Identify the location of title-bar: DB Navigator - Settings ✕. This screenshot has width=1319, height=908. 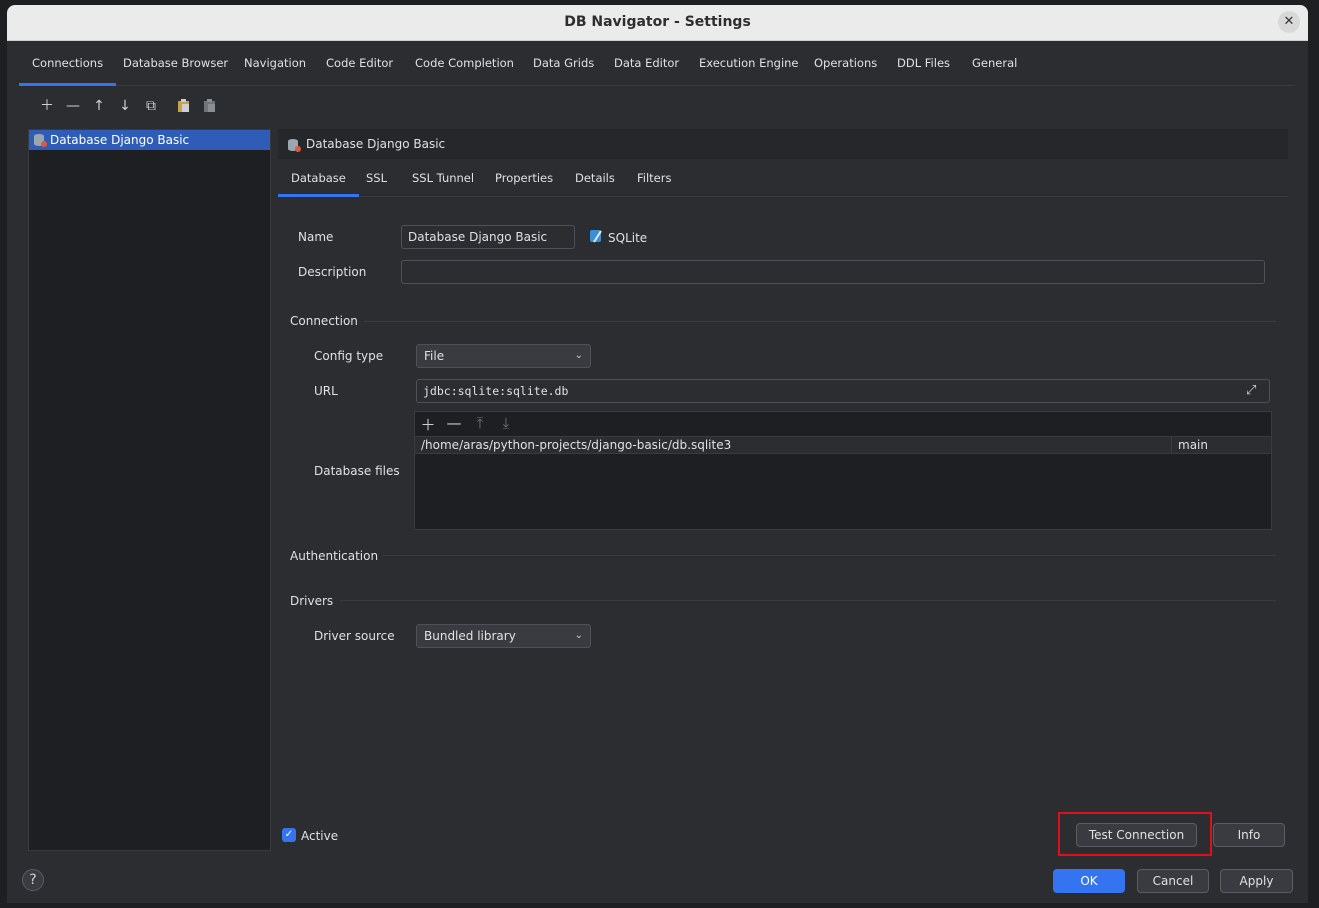
(657, 23).